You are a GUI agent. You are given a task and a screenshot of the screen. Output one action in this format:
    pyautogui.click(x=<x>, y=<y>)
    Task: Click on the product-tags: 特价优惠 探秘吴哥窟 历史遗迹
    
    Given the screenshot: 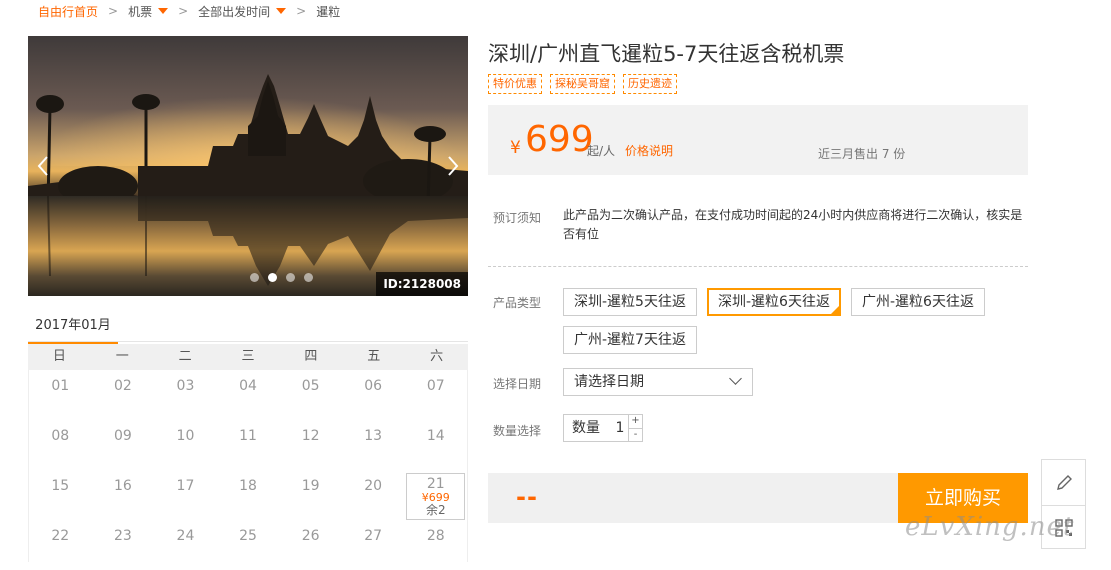 What is the action you would take?
    pyautogui.click(x=582, y=84)
    